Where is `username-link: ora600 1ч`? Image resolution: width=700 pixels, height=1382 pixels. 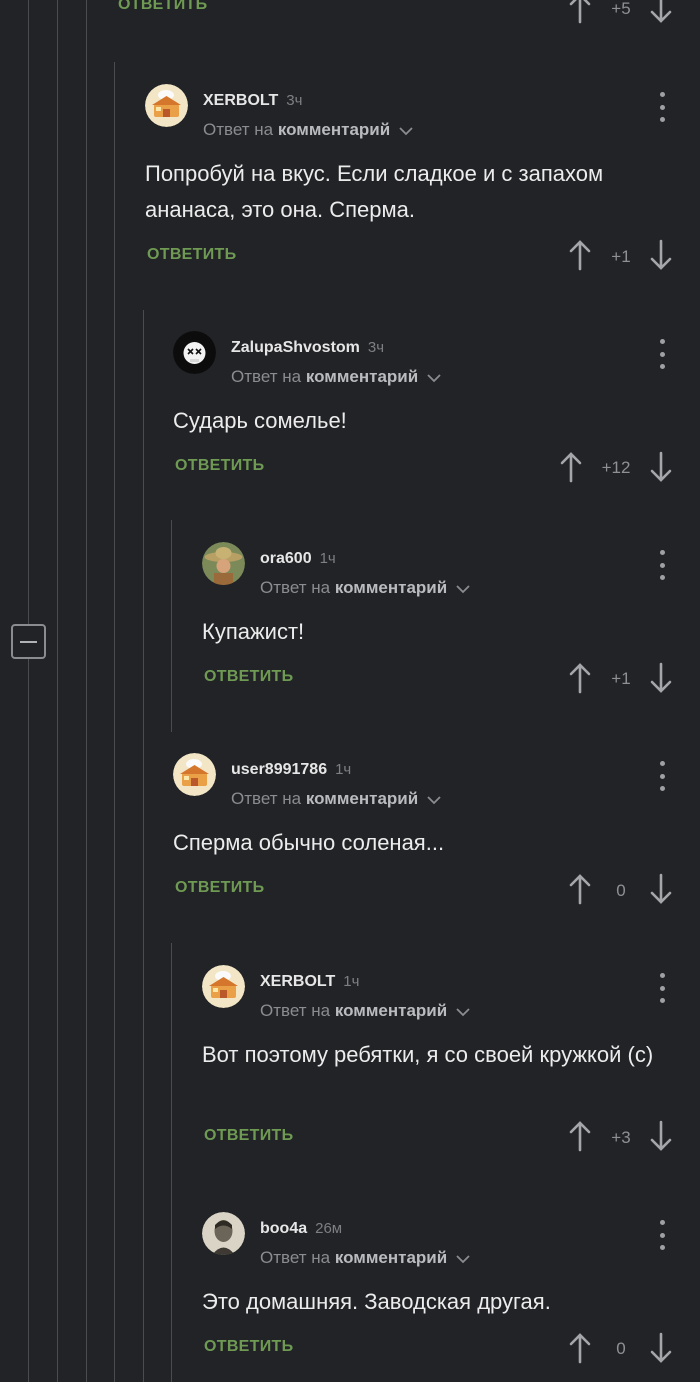
username-link: ora600 1ч is located at coordinates (298, 559).